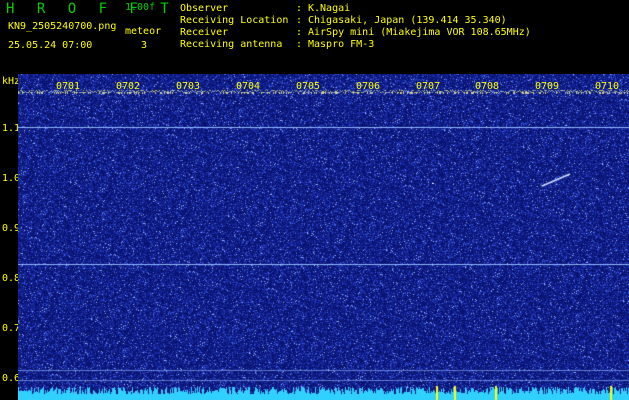 The width and height of the screenshot is (629, 400). Describe the element at coordinates (50, 45) in the screenshot. I see `timestamp-label: 25.05.24 07:00` at that location.